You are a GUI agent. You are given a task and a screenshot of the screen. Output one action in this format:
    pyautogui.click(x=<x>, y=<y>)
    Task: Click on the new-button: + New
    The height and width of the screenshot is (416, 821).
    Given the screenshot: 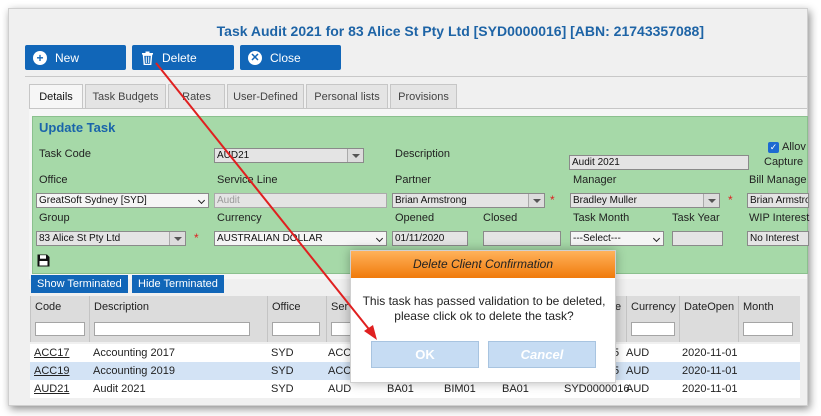 What is the action you would take?
    pyautogui.click(x=75, y=57)
    